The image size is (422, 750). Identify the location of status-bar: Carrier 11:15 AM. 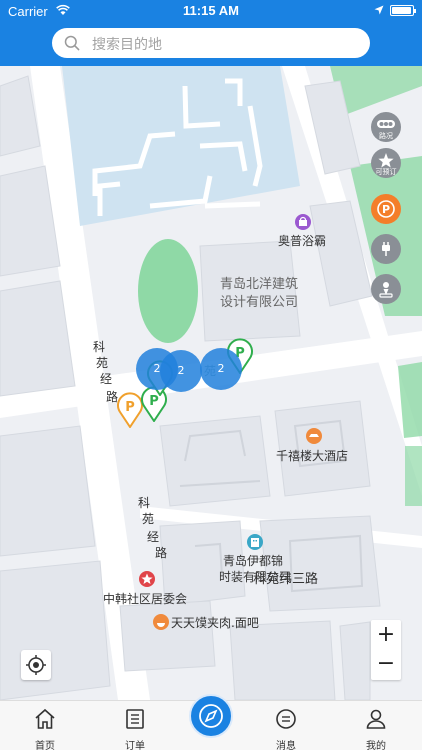
(211, 11).